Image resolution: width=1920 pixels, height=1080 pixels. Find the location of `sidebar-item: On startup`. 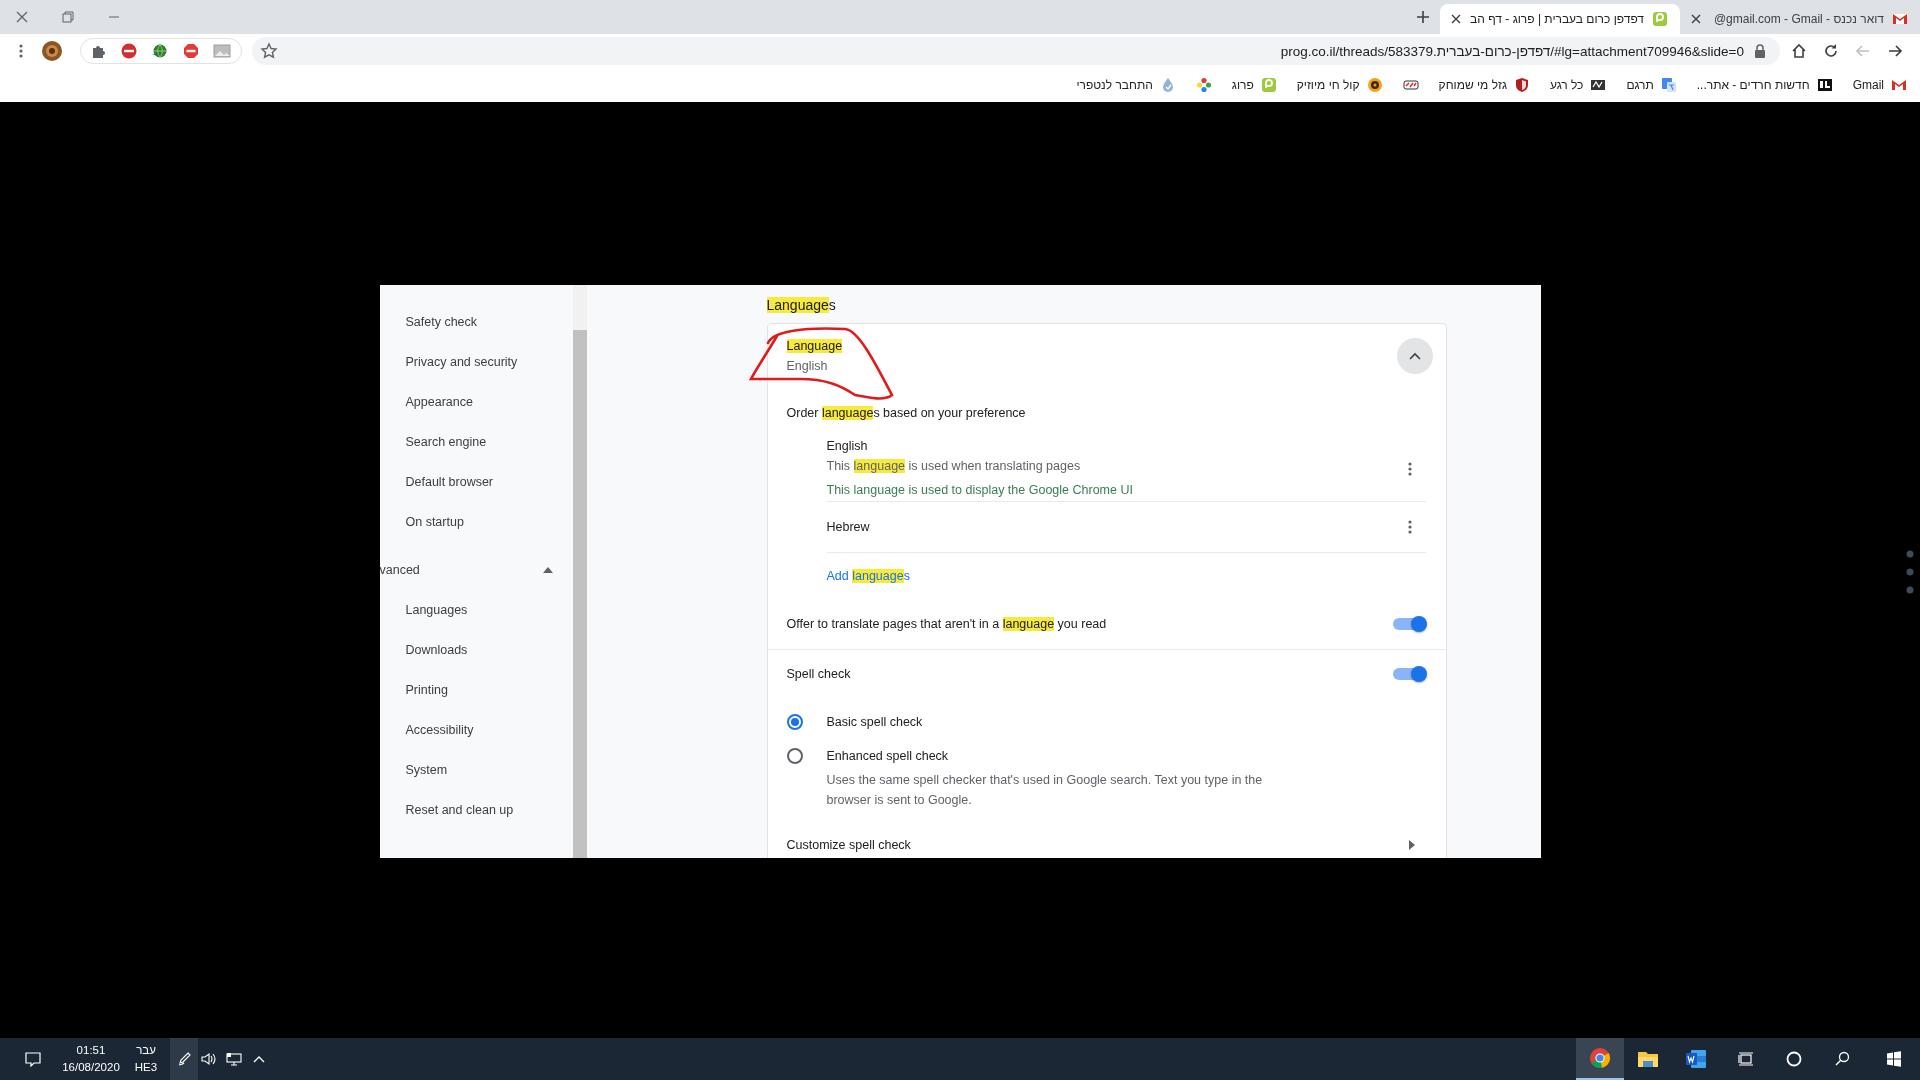

sidebar-item: On startup is located at coordinates (476, 521).